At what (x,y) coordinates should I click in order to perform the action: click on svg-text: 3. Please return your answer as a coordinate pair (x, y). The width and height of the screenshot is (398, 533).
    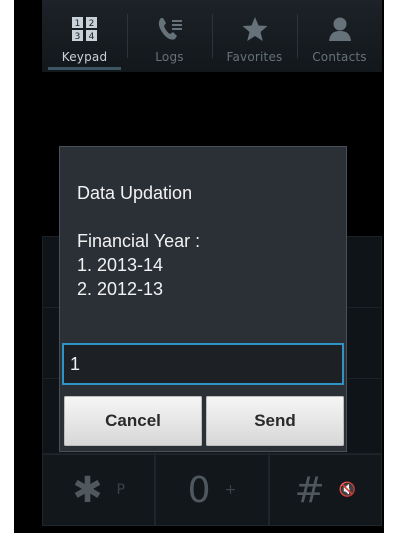
    Looking at the image, I should click on (77, 37).